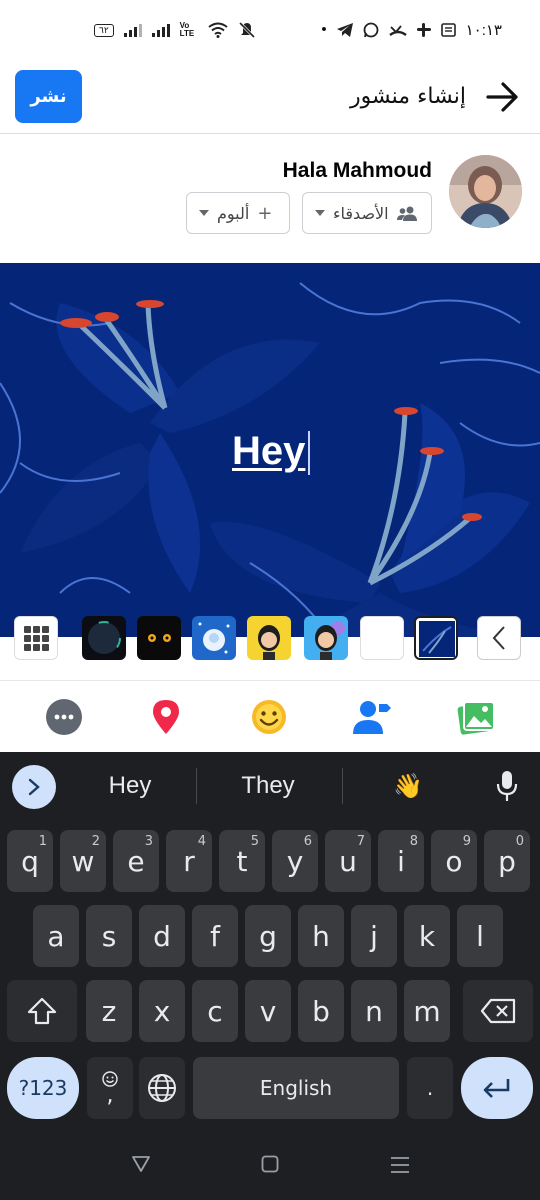 This screenshot has width=540, height=1200. I want to click on key-hint: 6, so click(307, 841).